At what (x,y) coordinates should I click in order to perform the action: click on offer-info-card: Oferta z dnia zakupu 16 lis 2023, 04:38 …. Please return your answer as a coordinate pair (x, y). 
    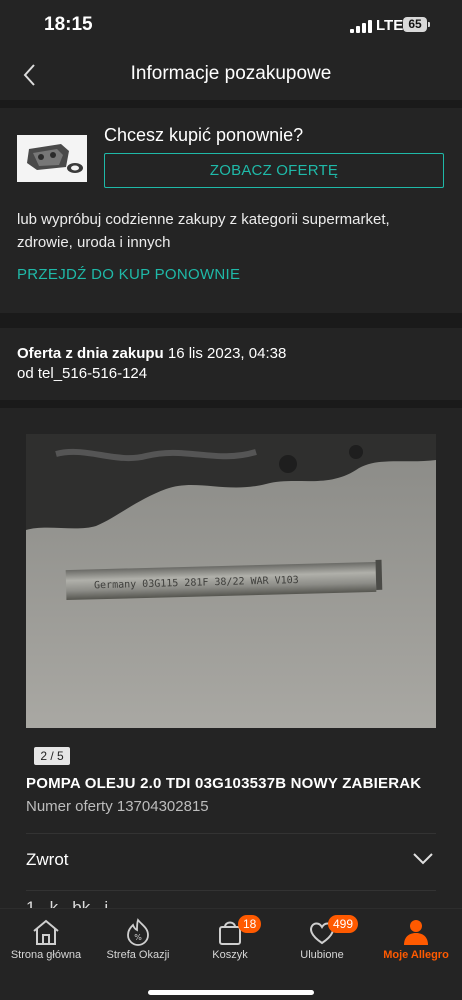
    Looking at the image, I should click on (231, 364).